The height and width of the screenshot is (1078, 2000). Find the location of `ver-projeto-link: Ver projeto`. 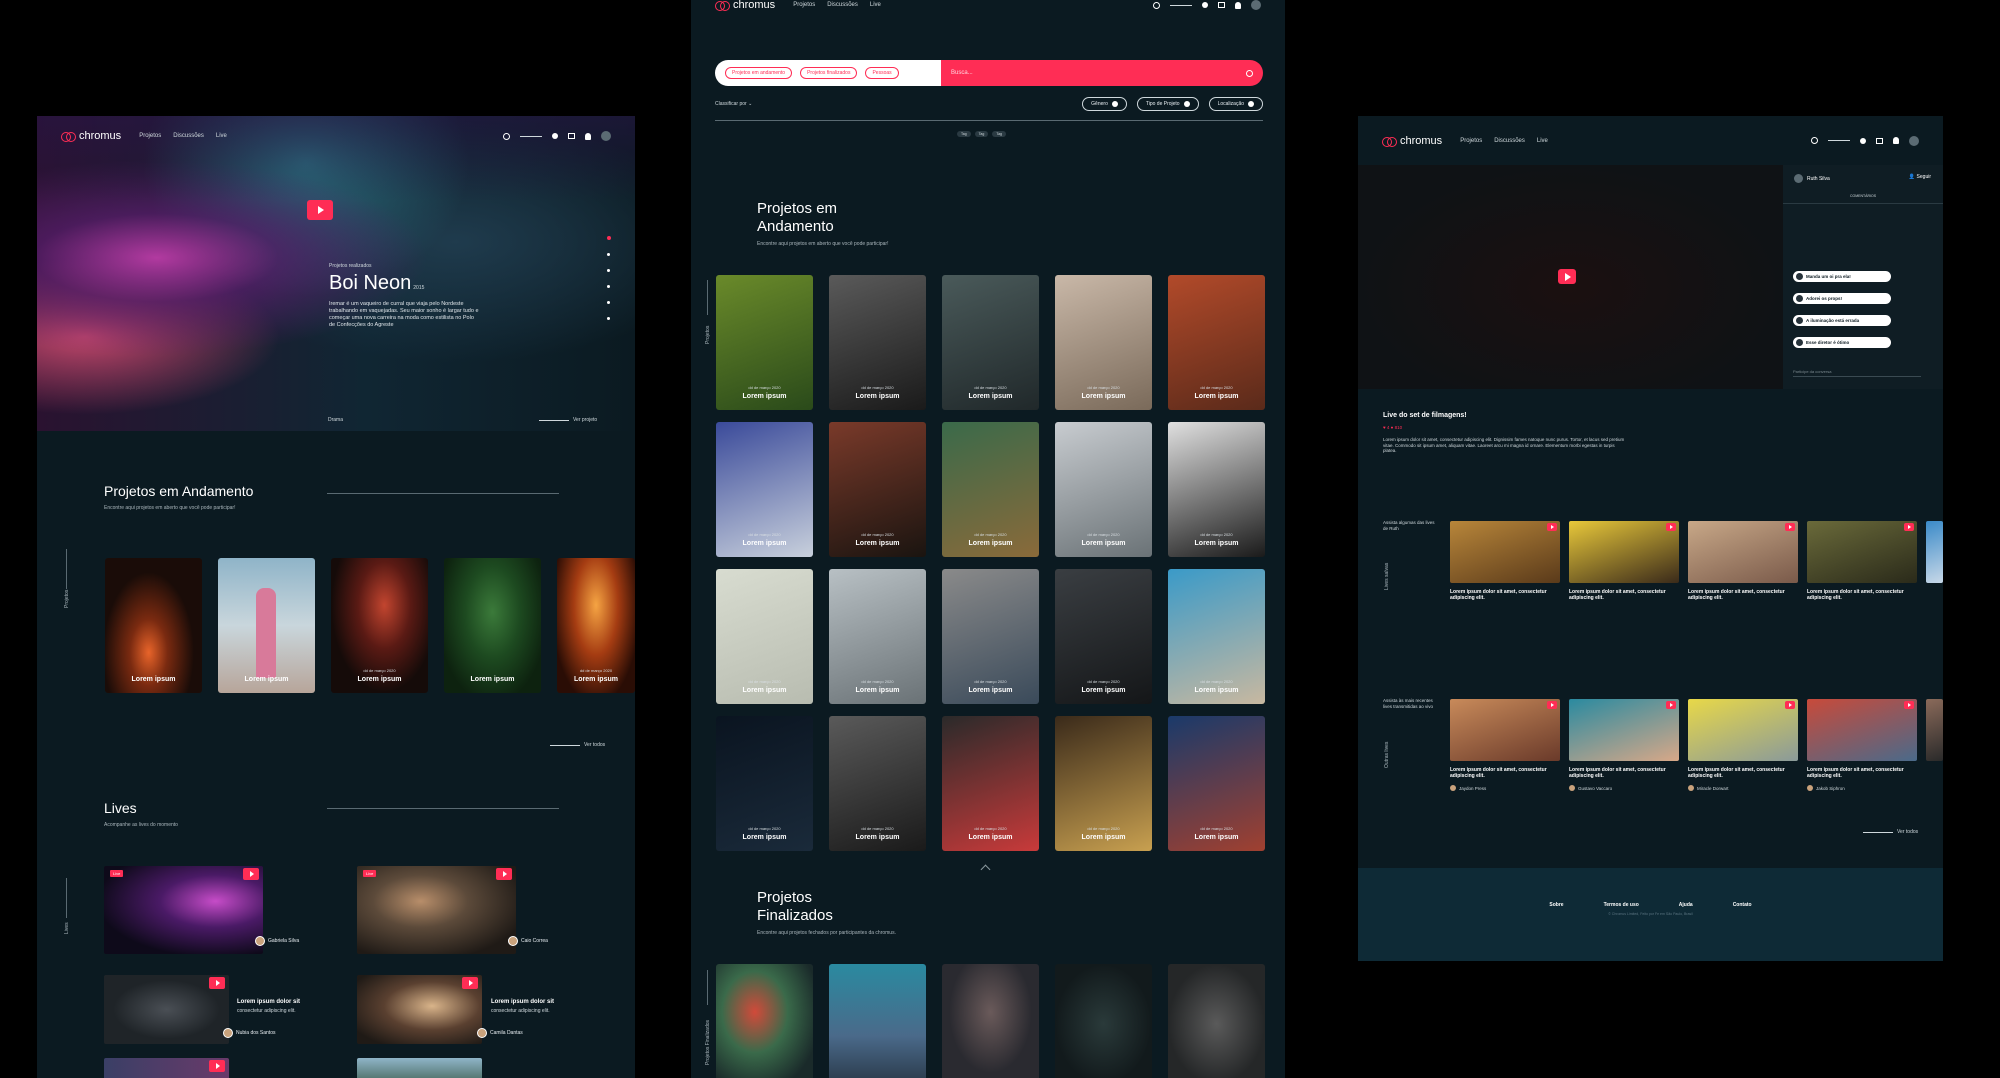

ver-projeto-link: Ver projeto is located at coordinates (568, 420).